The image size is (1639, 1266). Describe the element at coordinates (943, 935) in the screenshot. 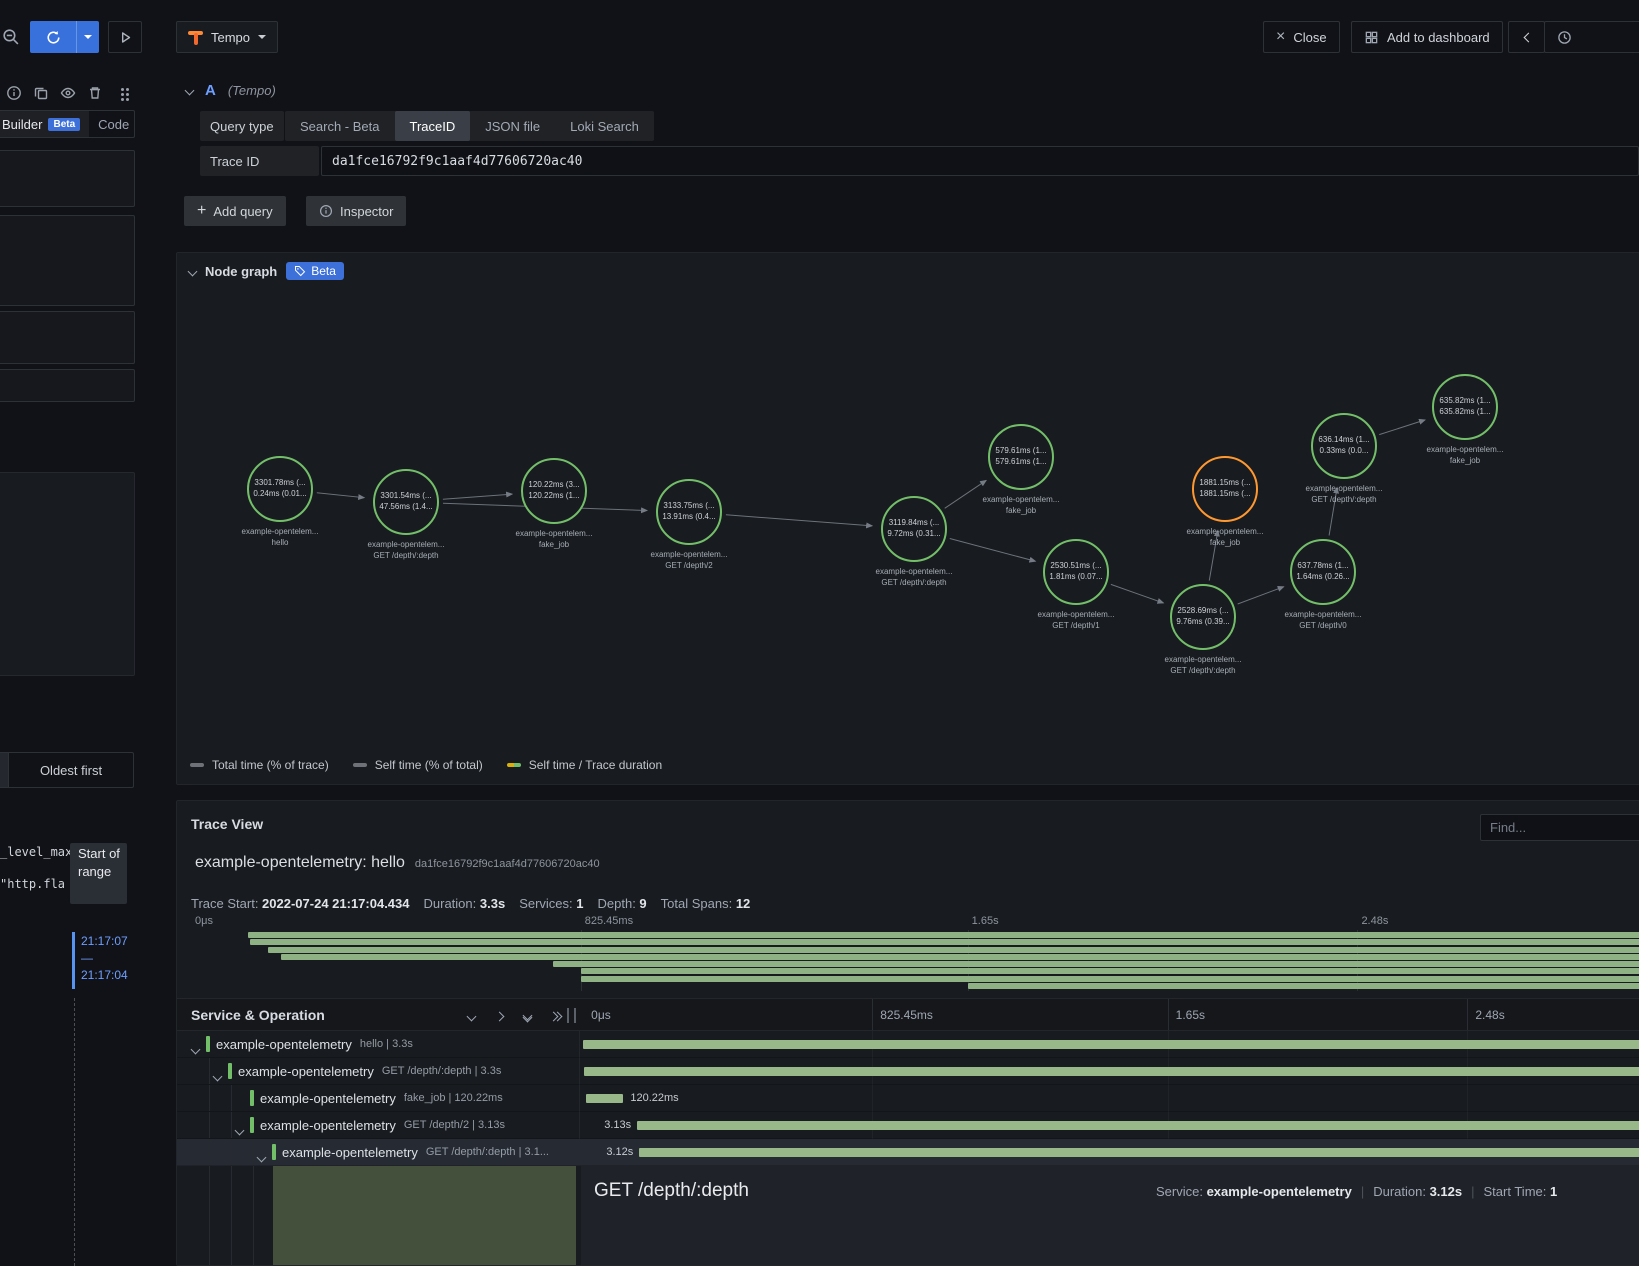

I see `minimap-span-bar` at that location.